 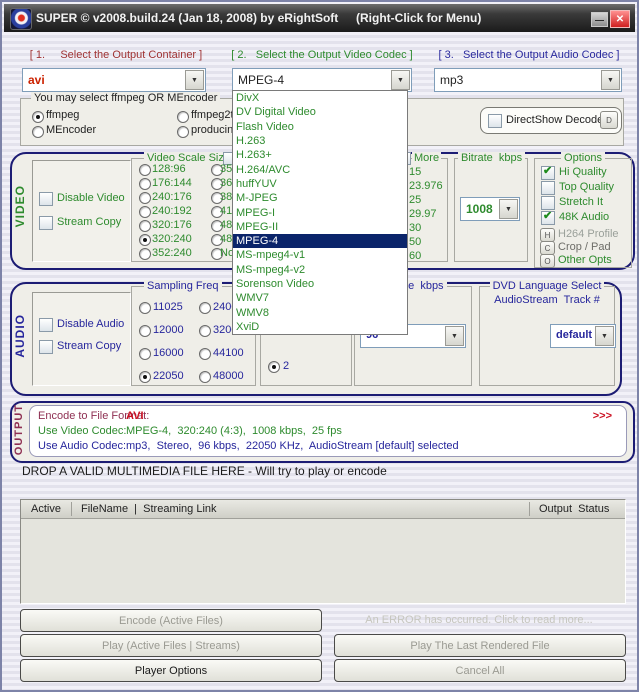 I want to click on video-bitrate-dropdown-arrow-icon: ▼, so click(x=508, y=209).